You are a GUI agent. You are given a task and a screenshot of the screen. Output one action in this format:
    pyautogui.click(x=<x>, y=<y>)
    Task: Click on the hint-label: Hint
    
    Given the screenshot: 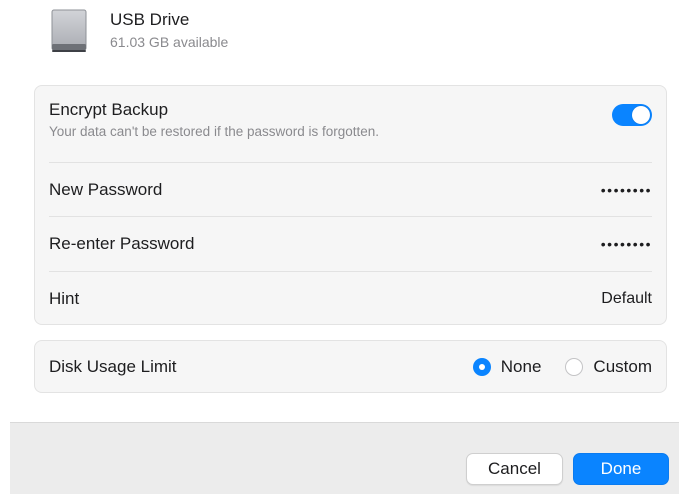 What is the action you would take?
    pyautogui.click(x=64, y=298)
    